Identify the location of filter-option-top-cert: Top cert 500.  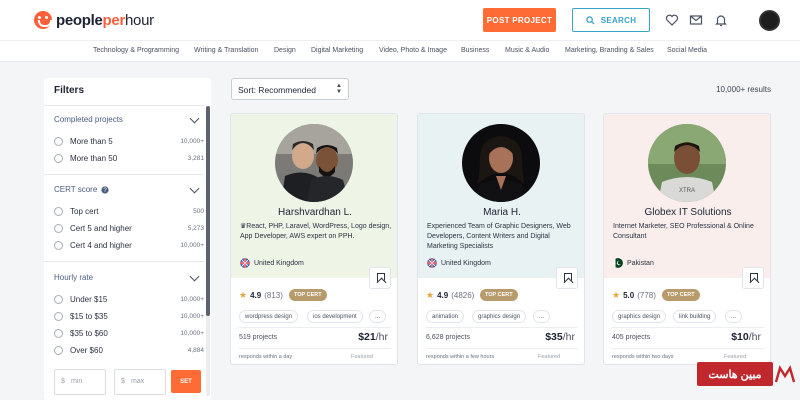
(129, 212).